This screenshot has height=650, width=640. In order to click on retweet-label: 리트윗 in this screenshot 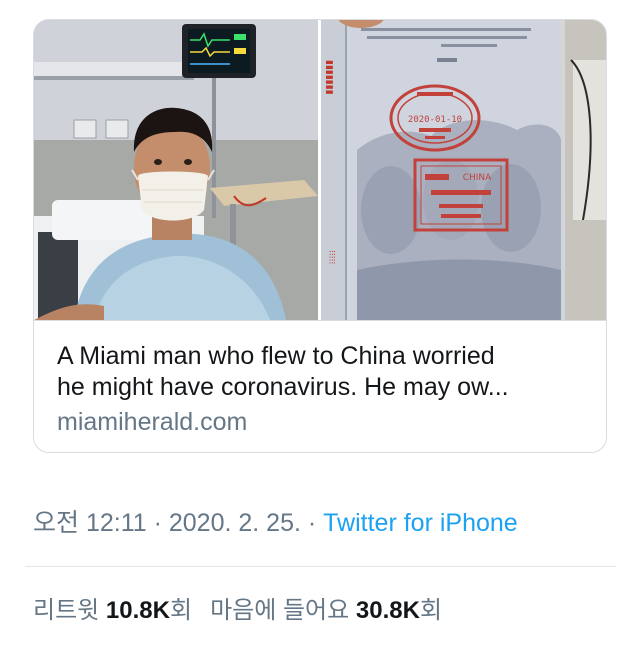, I will do `click(66, 610)`.